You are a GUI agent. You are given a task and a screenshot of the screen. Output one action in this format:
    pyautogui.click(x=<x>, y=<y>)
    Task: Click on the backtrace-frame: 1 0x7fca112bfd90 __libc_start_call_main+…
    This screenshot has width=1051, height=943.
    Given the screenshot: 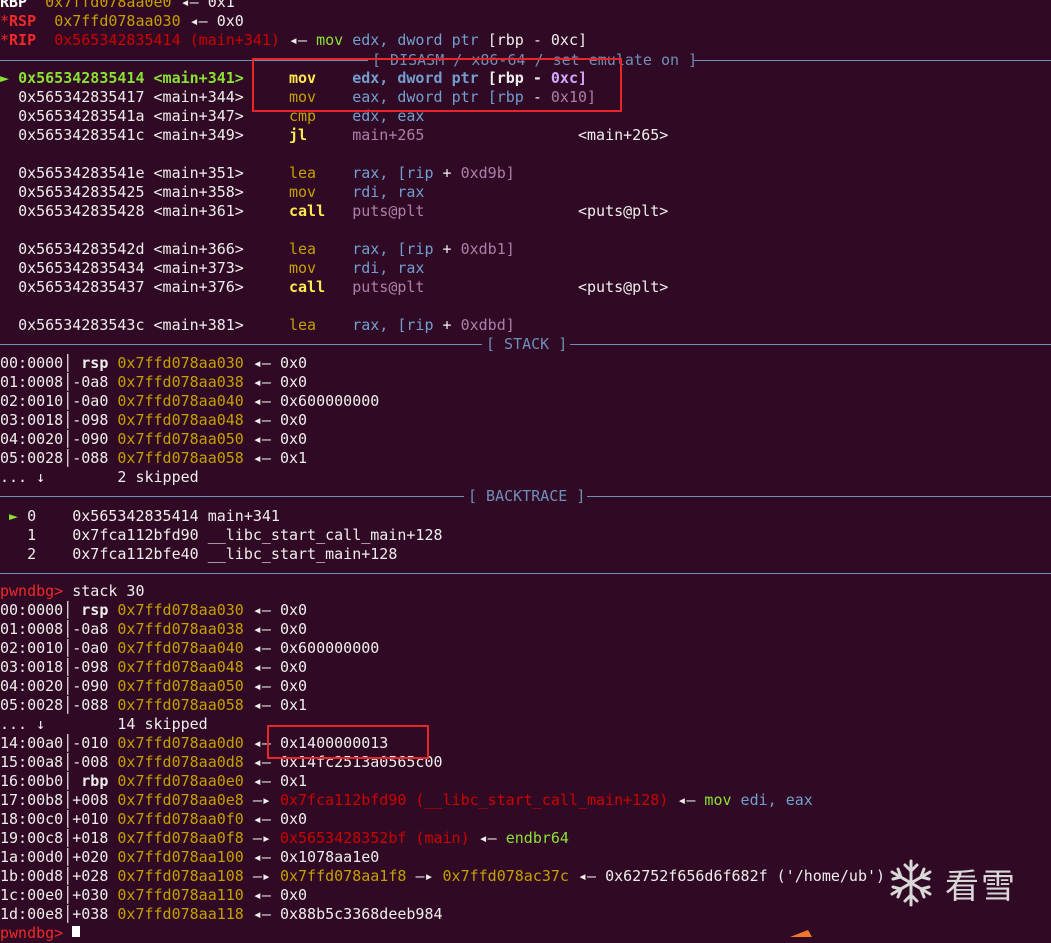 What is the action you would take?
    pyautogui.click(x=235, y=535)
    